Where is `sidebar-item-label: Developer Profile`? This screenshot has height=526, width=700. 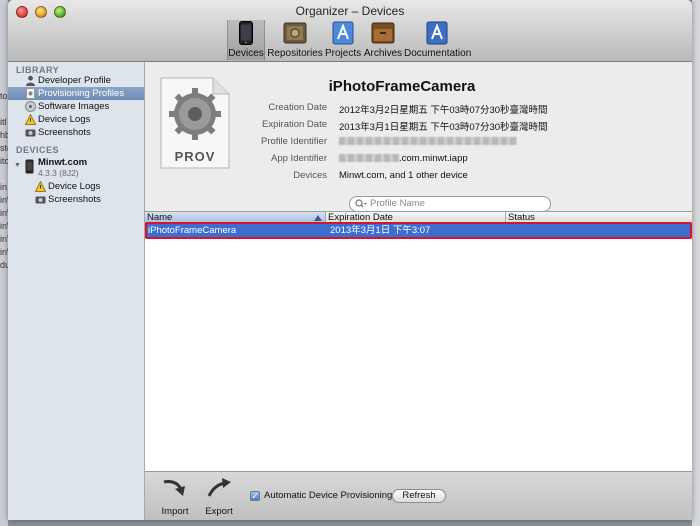
sidebar-item-label: Developer Profile is located at coordinates (74, 80).